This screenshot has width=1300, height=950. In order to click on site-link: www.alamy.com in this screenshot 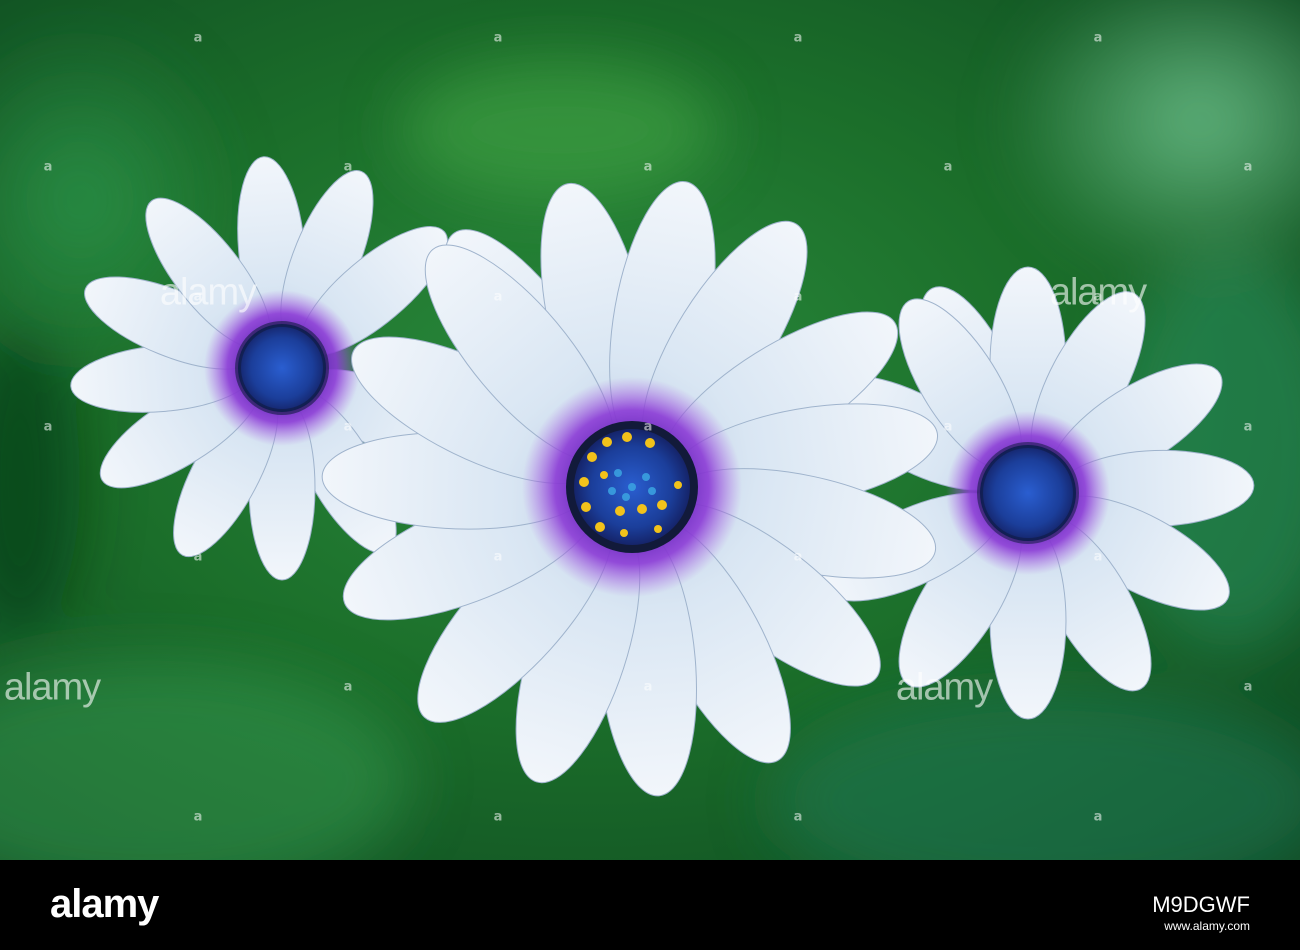, I will do `click(1207, 926)`.